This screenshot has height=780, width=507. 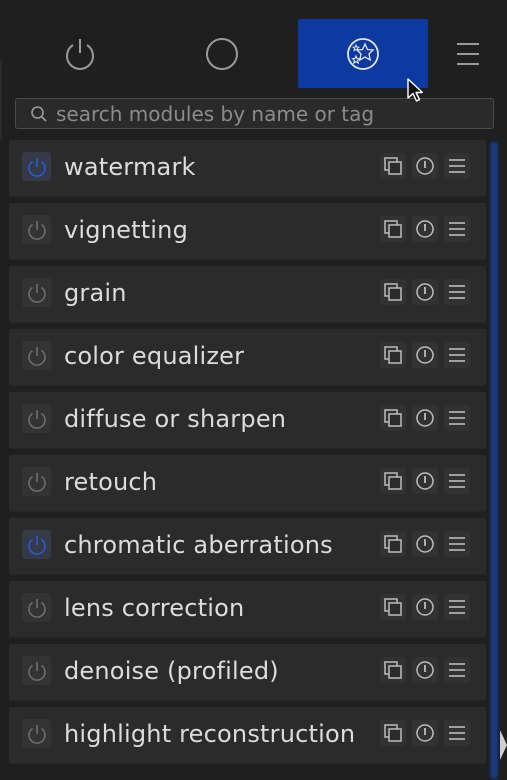 What do you see at coordinates (503, 745) in the screenshot?
I see `panel-collapse-arrow-icon` at bounding box center [503, 745].